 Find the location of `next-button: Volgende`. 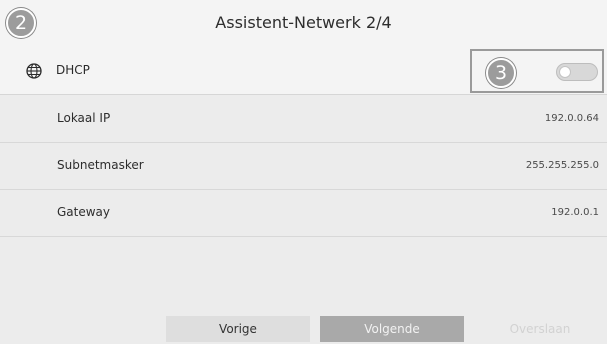

next-button: Volgende is located at coordinates (392, 329).